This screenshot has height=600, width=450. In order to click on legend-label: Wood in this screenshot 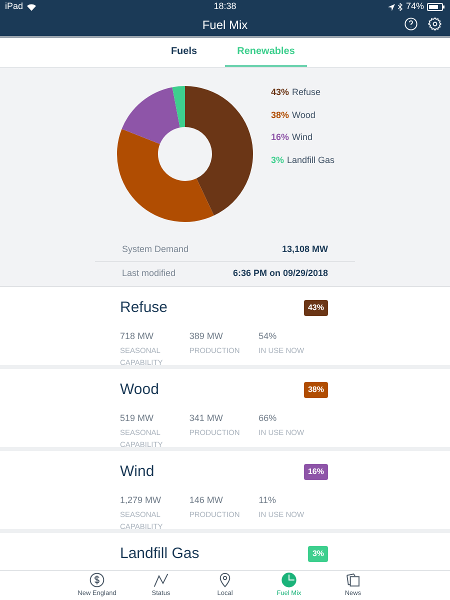, I will do `click(304, 115)`.